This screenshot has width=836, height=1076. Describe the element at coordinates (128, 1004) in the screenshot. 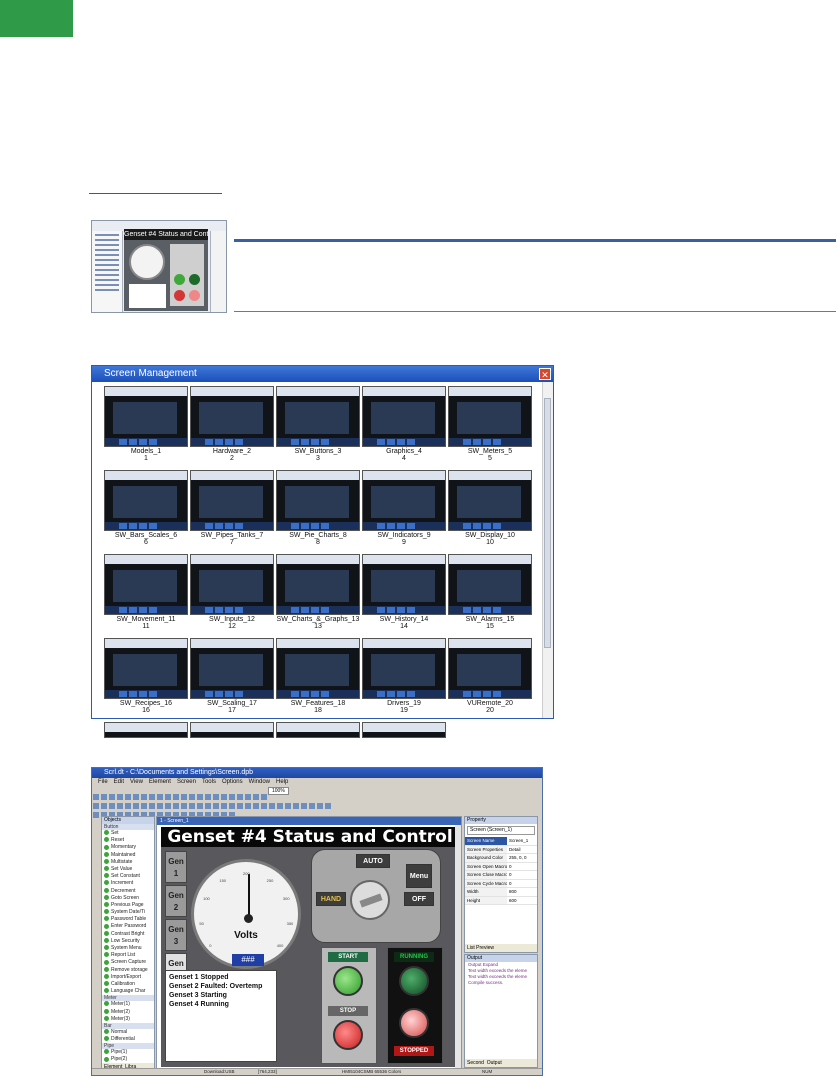

I see `object-item: Meter(1)` at that location.